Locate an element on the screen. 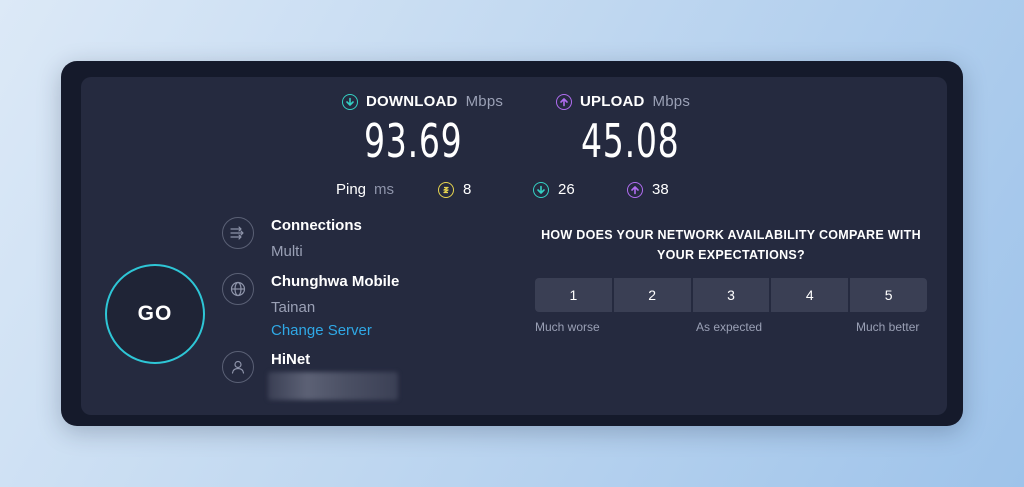 This screenshot has width=1024, height=487. upload-label: UPLOAD is located at coordinates (612, 101).